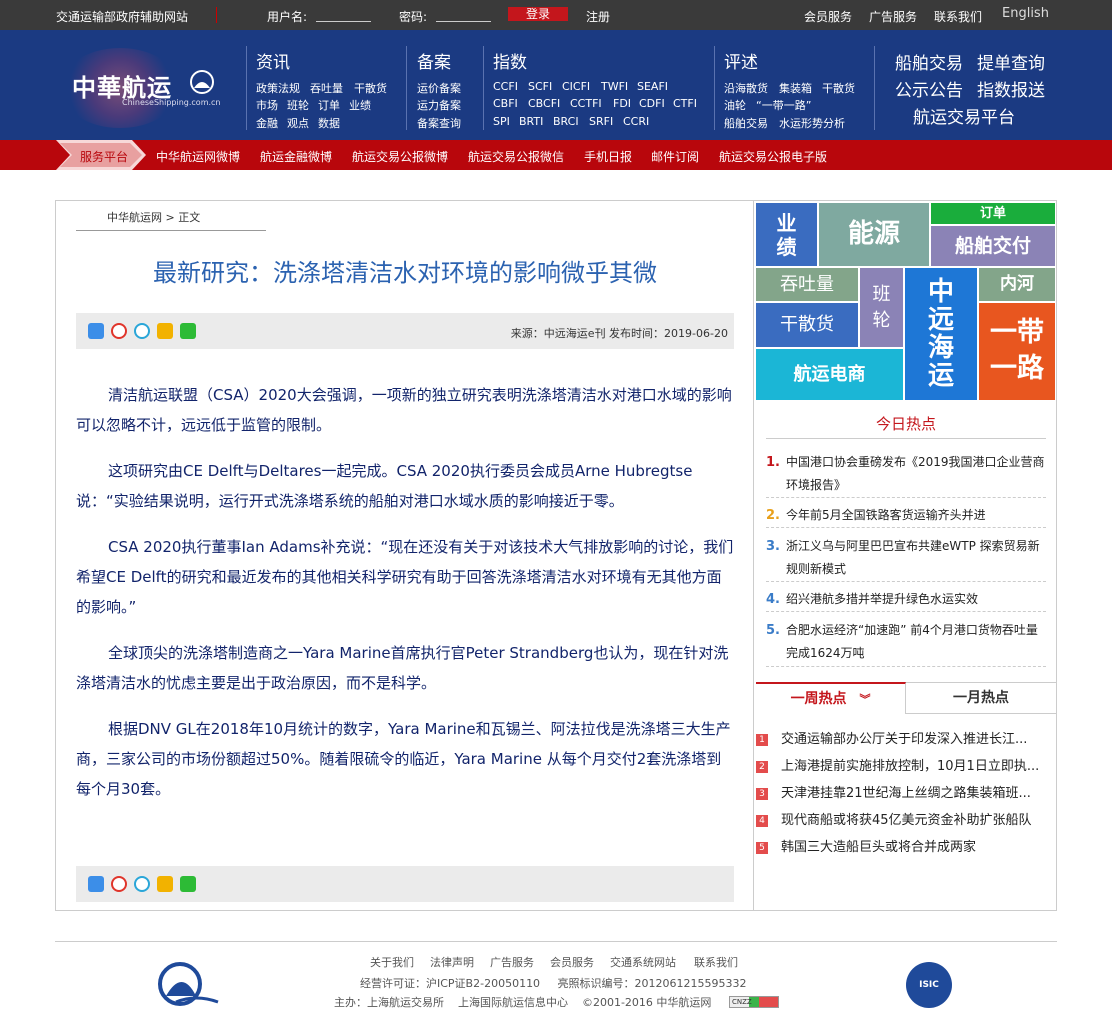  What do you see at coordinates (463, 15) in the screenshot?
I see `password-input` at bounding box center [463, 15].